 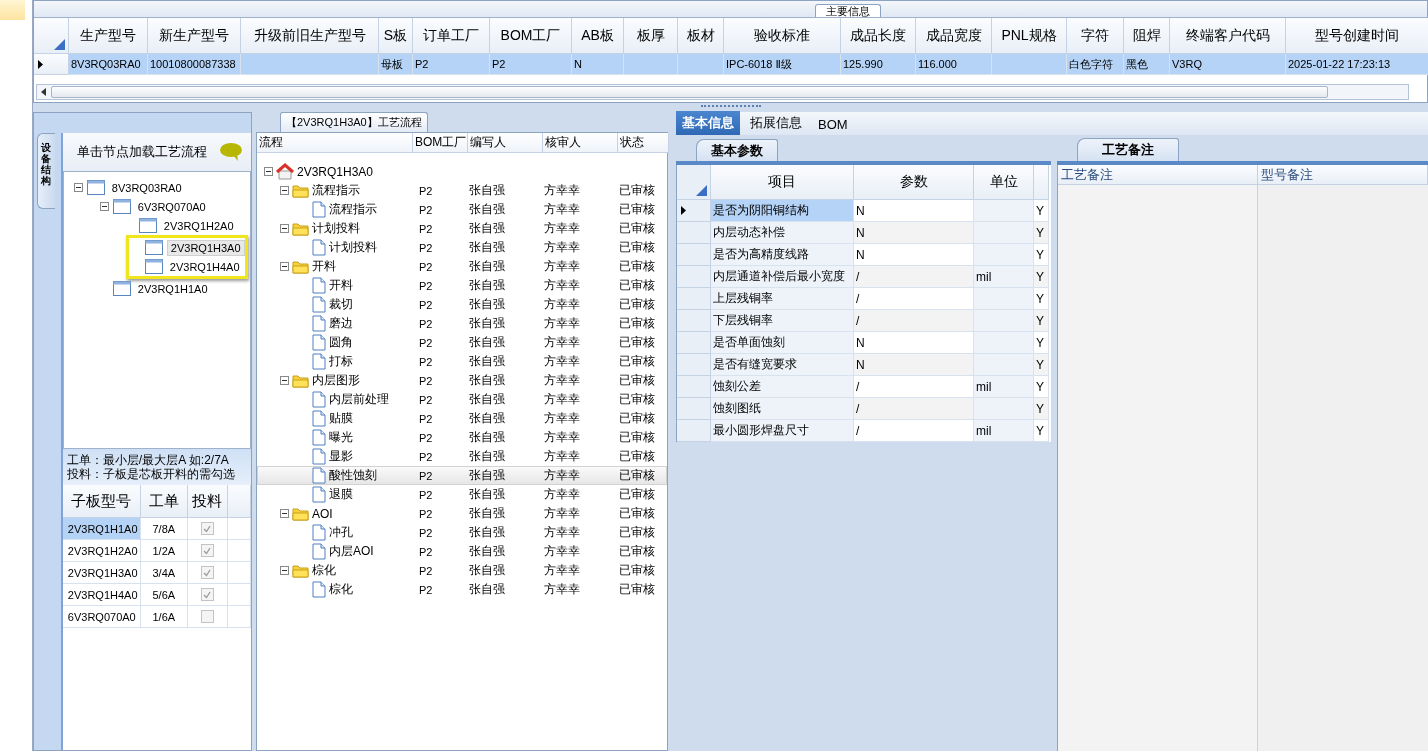 What do you see at coordinates (462, 456) in the screenshot?
I see `table-row: 显影 P2 张自强 方幸幸 已审核` at bounding box center [462, 456].